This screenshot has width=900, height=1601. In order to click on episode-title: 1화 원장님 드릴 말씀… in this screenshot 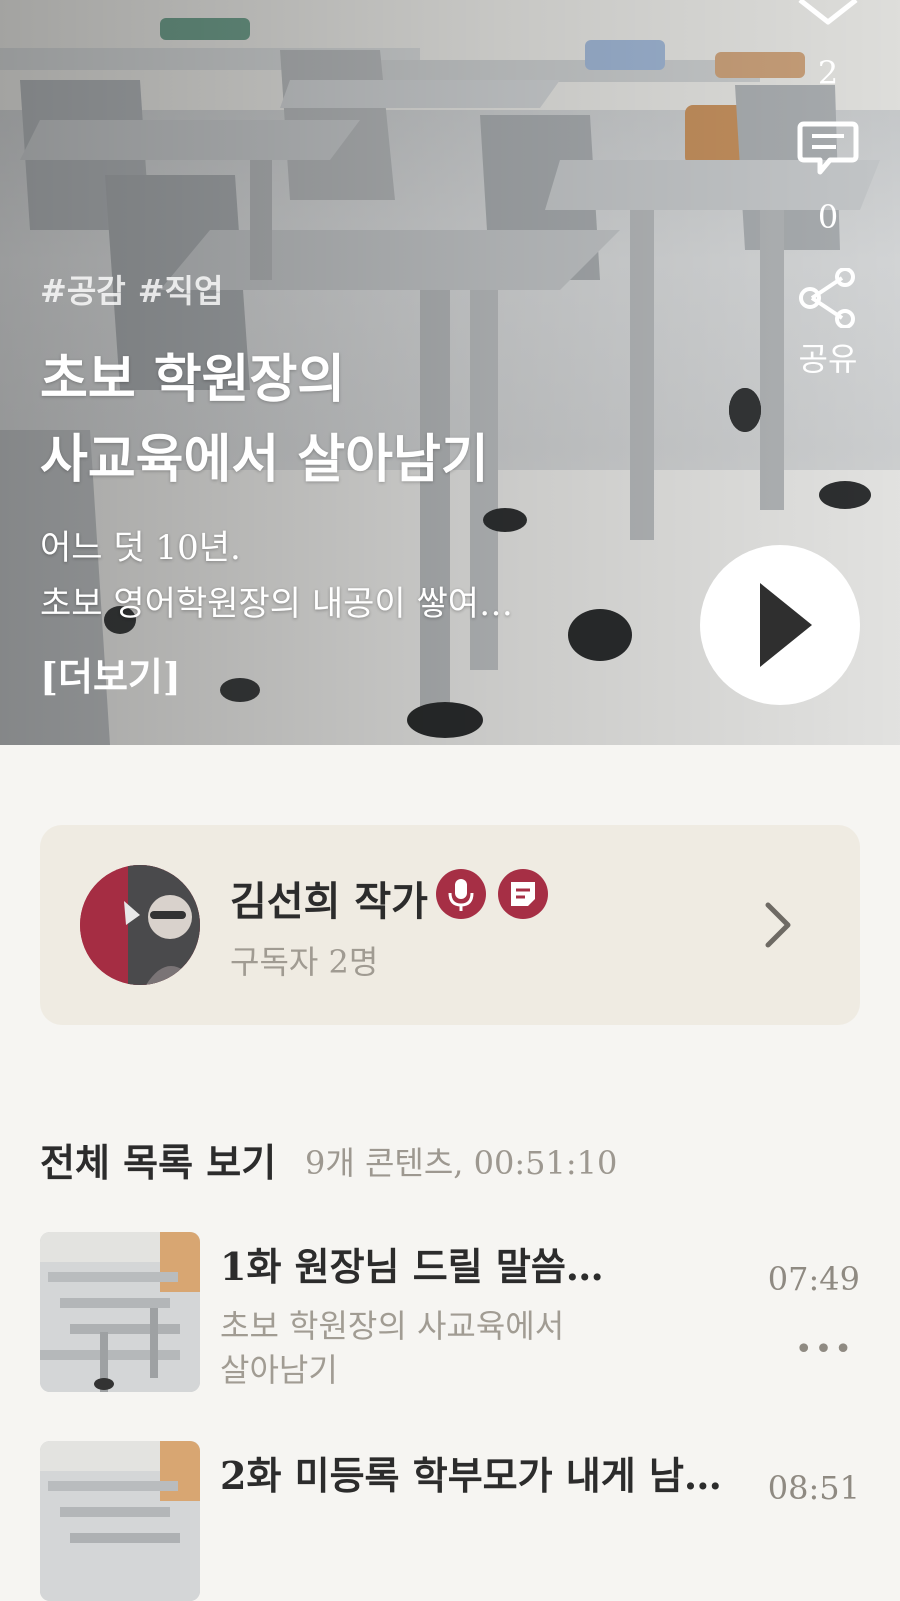, I will do `click(412, 1266)`.